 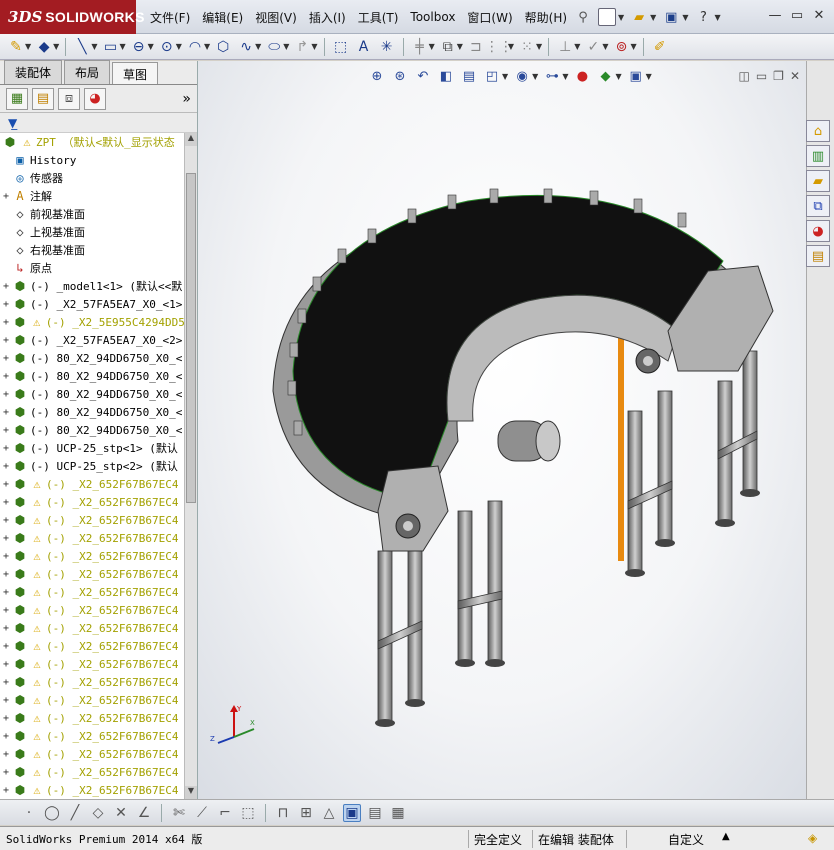 I want to click on grid-icon: ⊞, so click(x=306, y=813).